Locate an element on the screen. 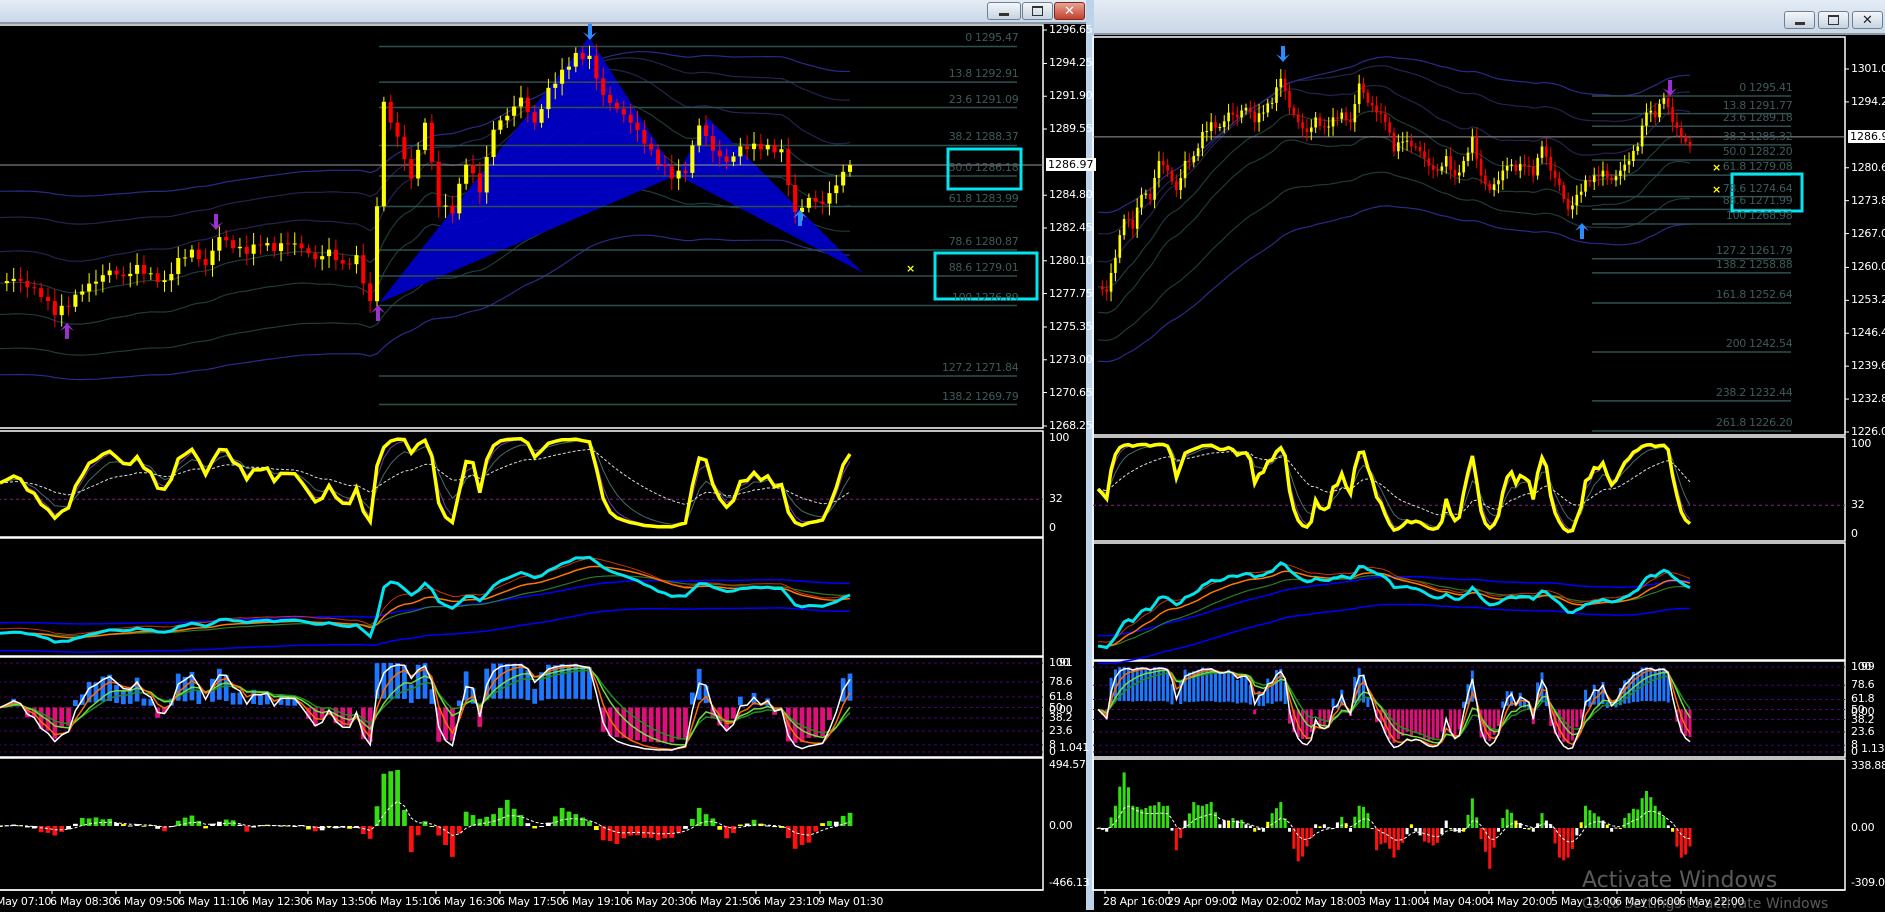  left_chart-time-label: 6 May 11:10 is located at coordinates (211, 901).